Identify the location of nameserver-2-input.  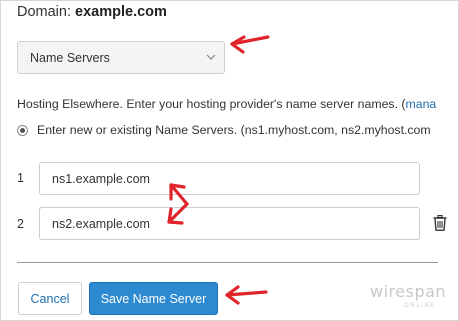
(229, 223).